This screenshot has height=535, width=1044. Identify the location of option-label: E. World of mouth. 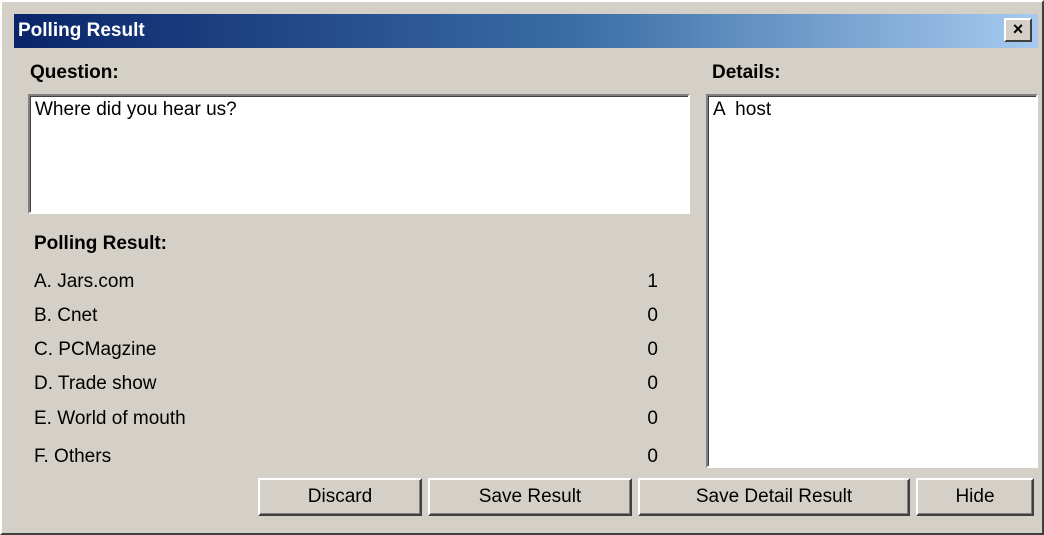
(110, 418).